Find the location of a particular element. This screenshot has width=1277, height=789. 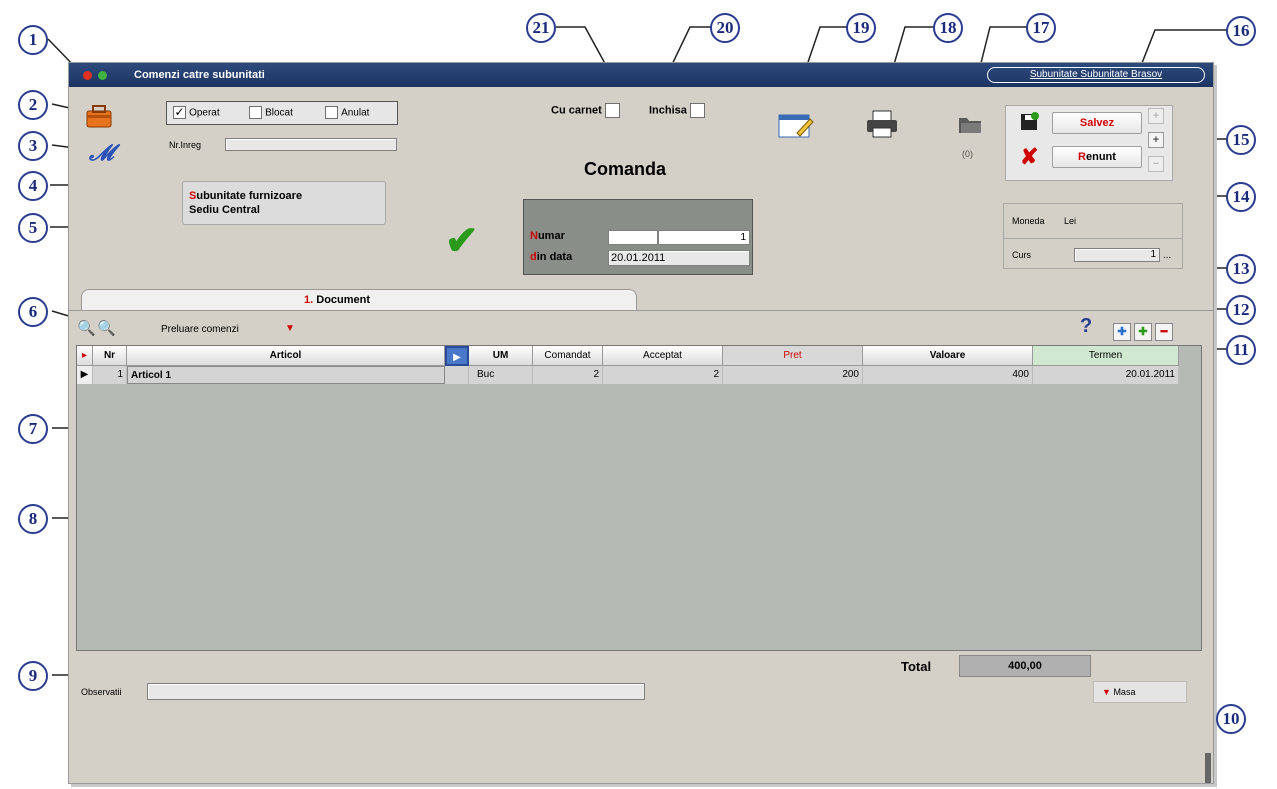

edit-form-icon is located at coordinates (796, 126).